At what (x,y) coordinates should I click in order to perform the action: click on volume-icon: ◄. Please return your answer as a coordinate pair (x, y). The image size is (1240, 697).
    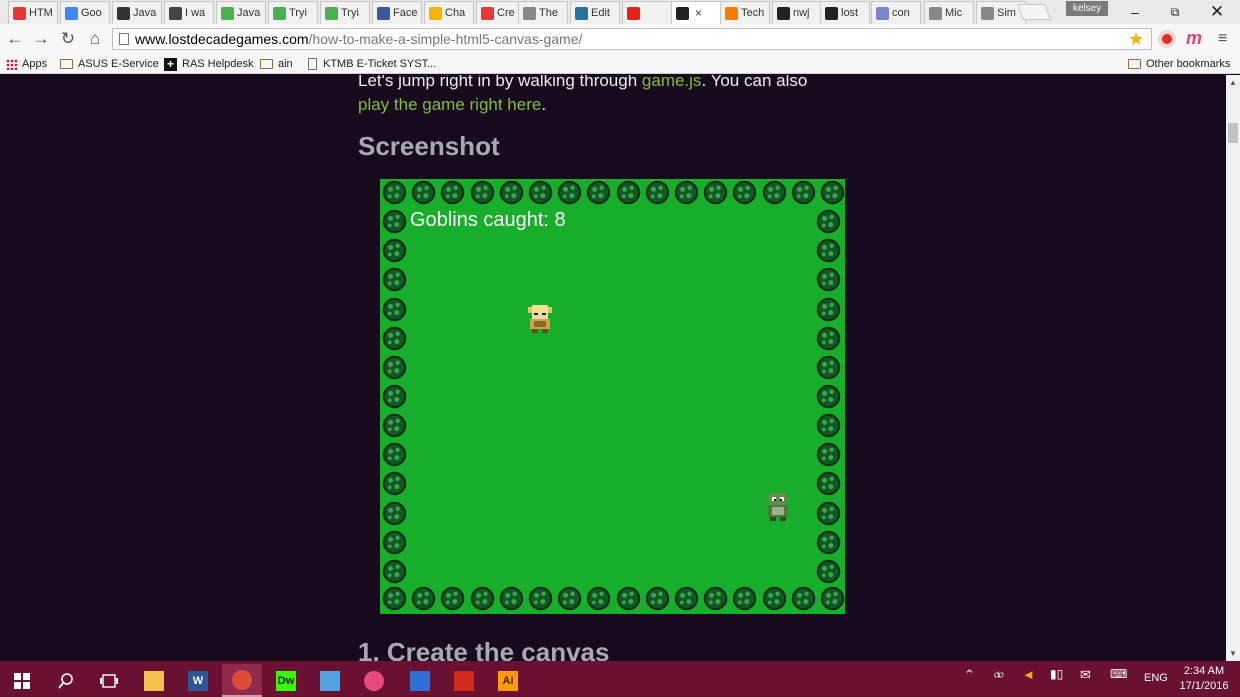
    Looking at the image, I should click on (1028, 674).